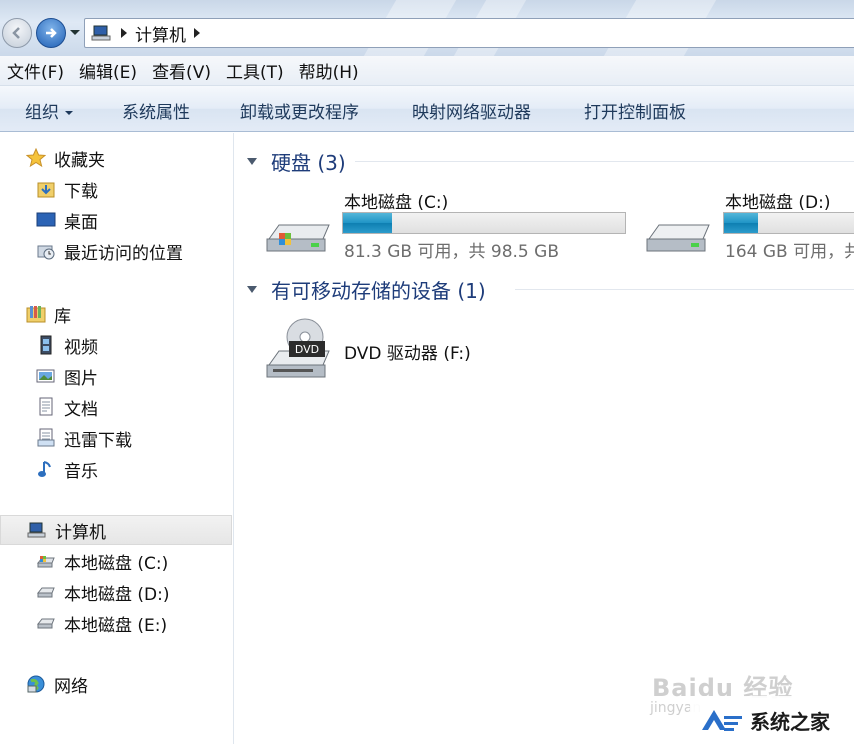  I want to click on chevron-down-icon, so click(69, 113).